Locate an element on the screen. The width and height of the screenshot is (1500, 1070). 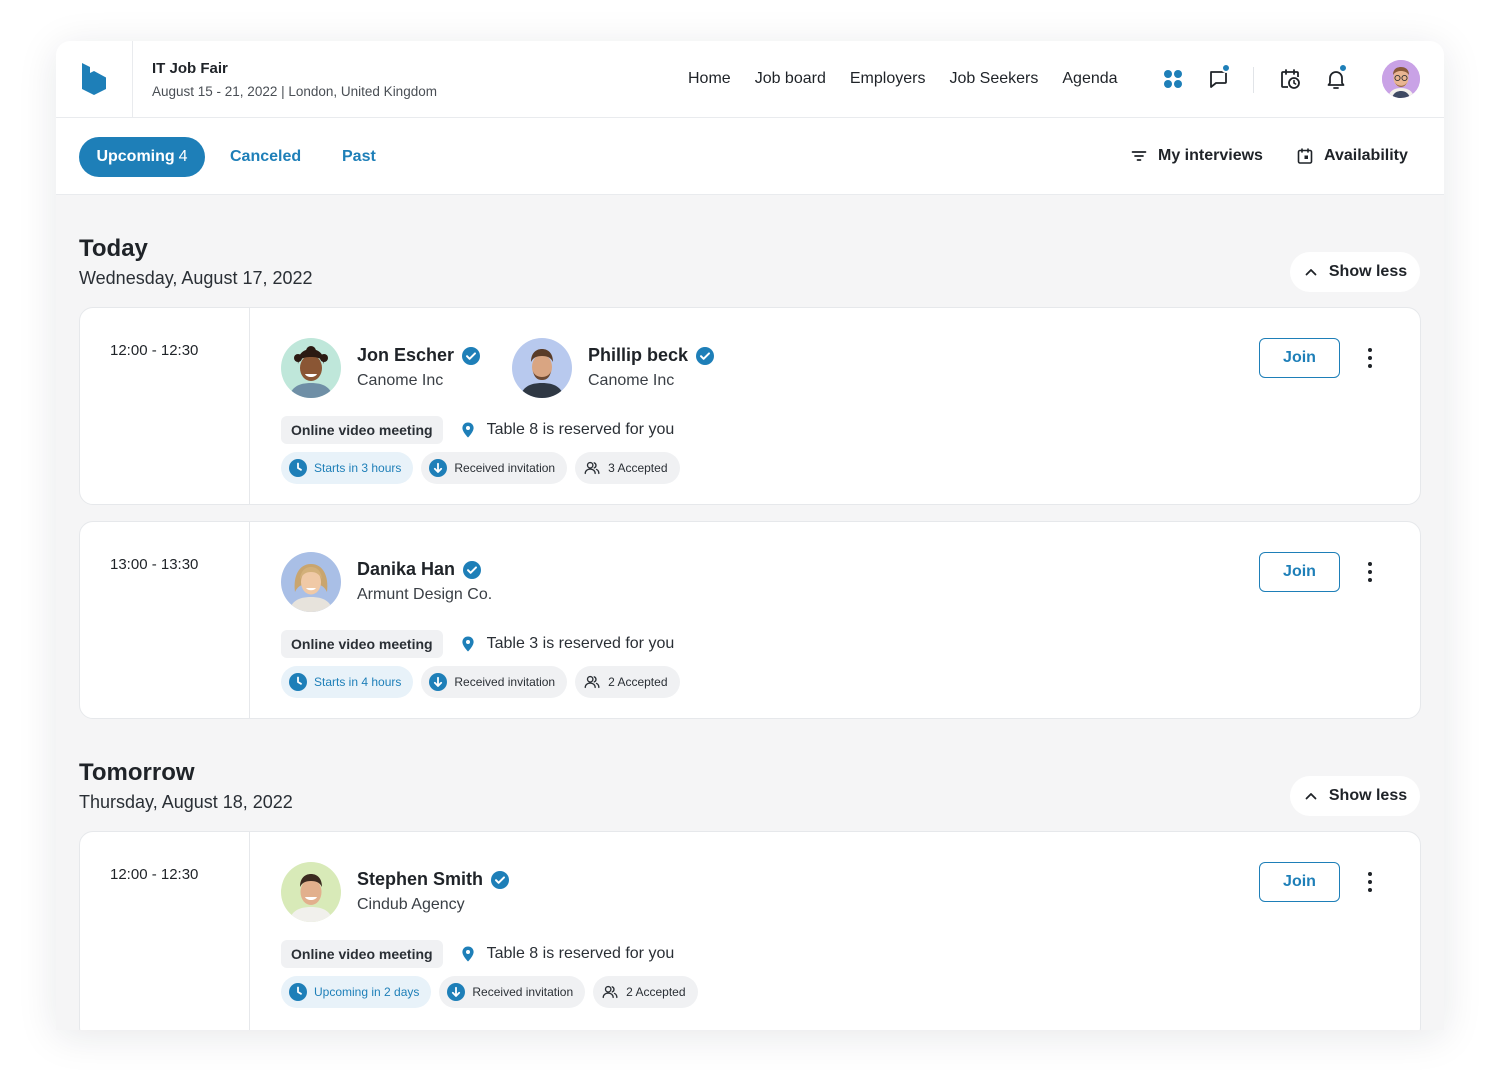
section-title-tomorrow: Tomorrow is located at coordinates (137, 772).